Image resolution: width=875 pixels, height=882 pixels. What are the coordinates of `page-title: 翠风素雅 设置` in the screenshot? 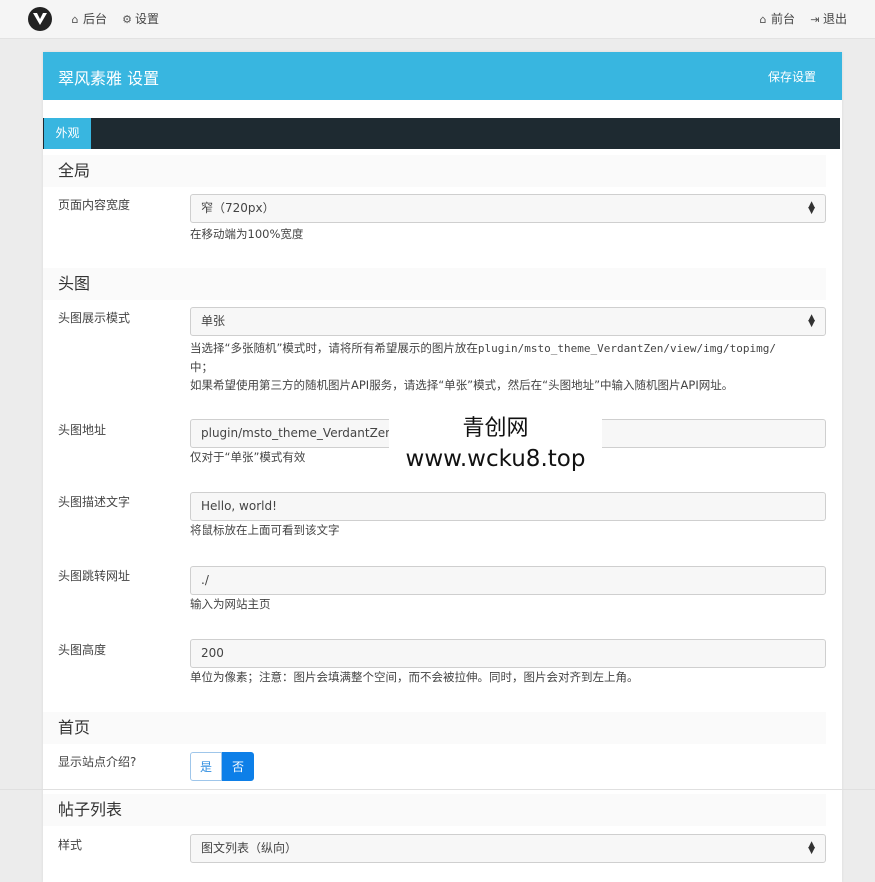 It's located at (109, 78).